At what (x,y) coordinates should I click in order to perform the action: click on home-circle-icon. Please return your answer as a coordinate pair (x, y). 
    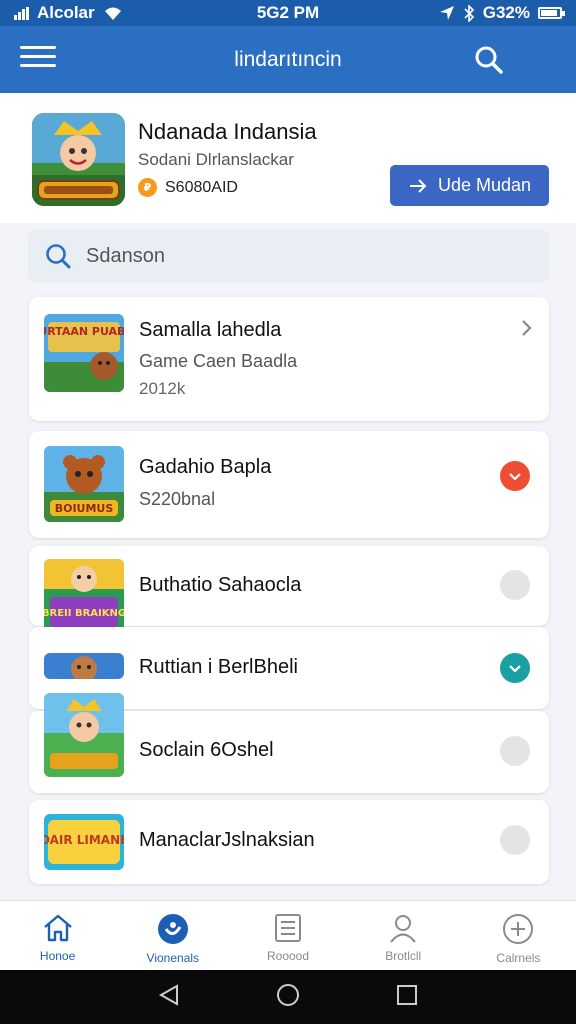
    Looking at the image, I should click on (288, 997).